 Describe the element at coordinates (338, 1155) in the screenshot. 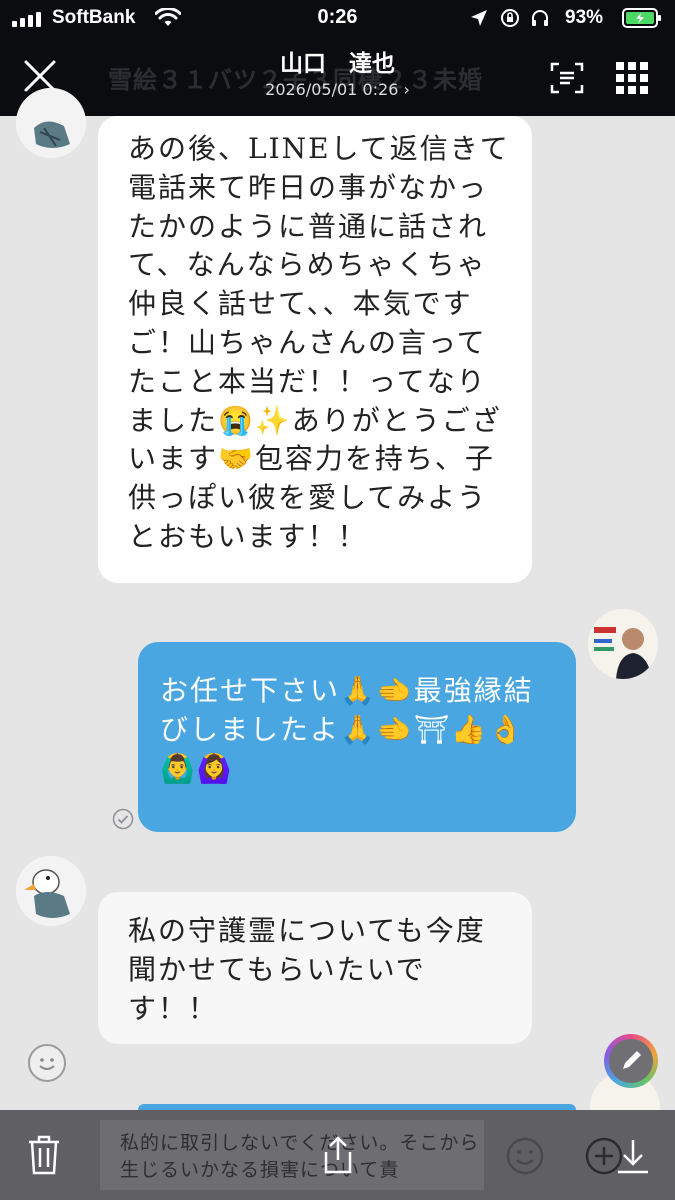

I see `share-icon` at that location.